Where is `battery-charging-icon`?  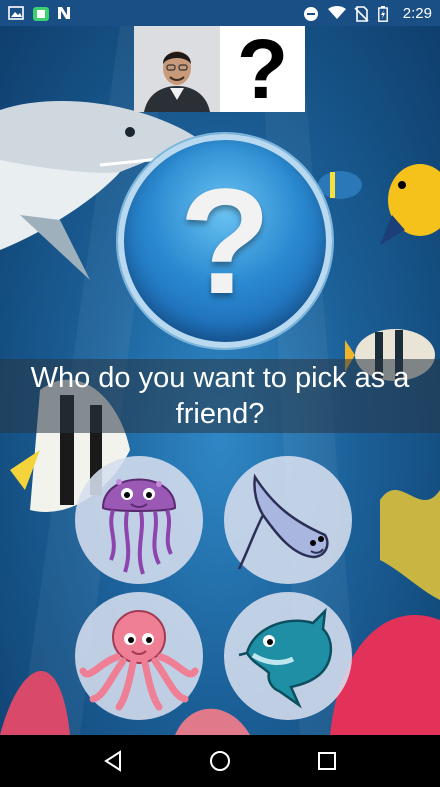 battery-charging-icon is located at coordinates (385, 14).